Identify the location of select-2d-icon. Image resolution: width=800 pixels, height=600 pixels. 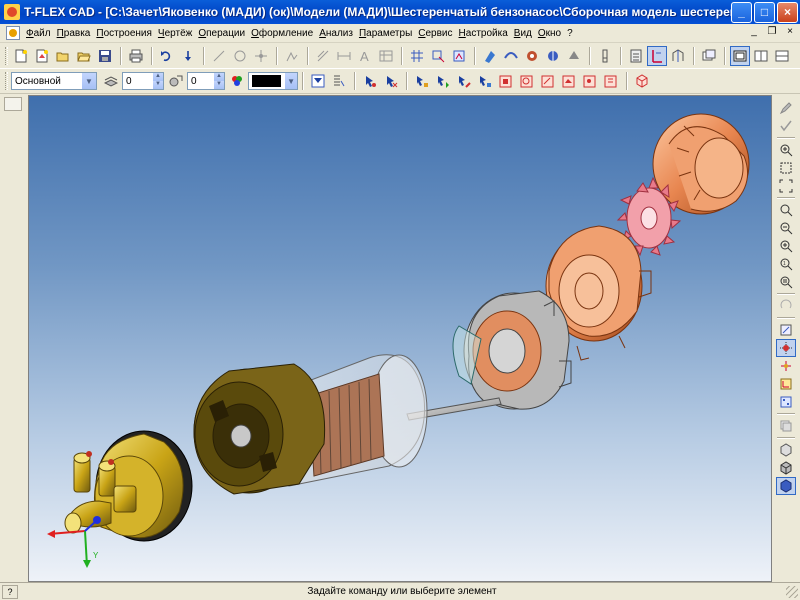
(422, 81).